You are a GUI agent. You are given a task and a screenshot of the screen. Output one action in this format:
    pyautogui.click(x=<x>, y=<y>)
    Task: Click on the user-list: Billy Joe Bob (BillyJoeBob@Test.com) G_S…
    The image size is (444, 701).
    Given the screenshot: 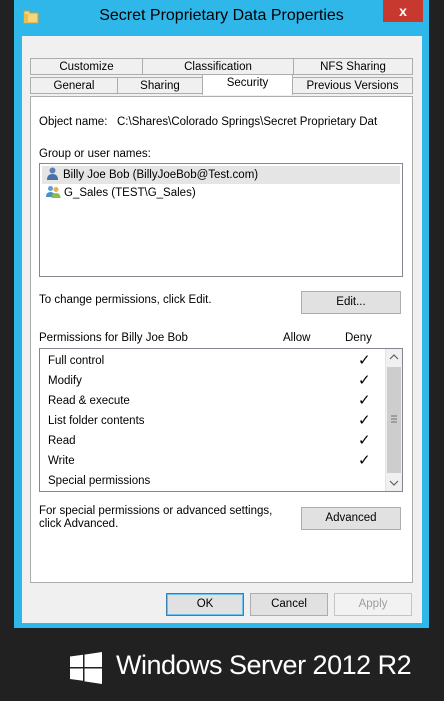 What is the action you would take?
    pyautogui.click(x=221, y=220)
    